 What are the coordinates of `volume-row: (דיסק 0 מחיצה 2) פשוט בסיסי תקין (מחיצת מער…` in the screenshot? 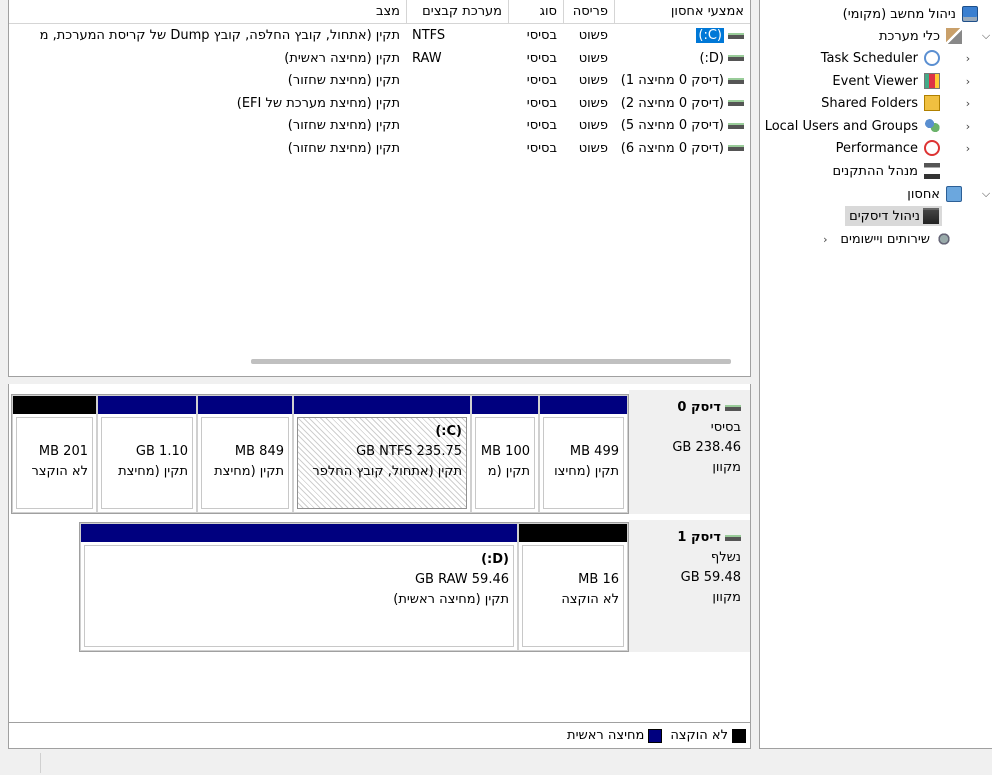 It's located at (379, 104).